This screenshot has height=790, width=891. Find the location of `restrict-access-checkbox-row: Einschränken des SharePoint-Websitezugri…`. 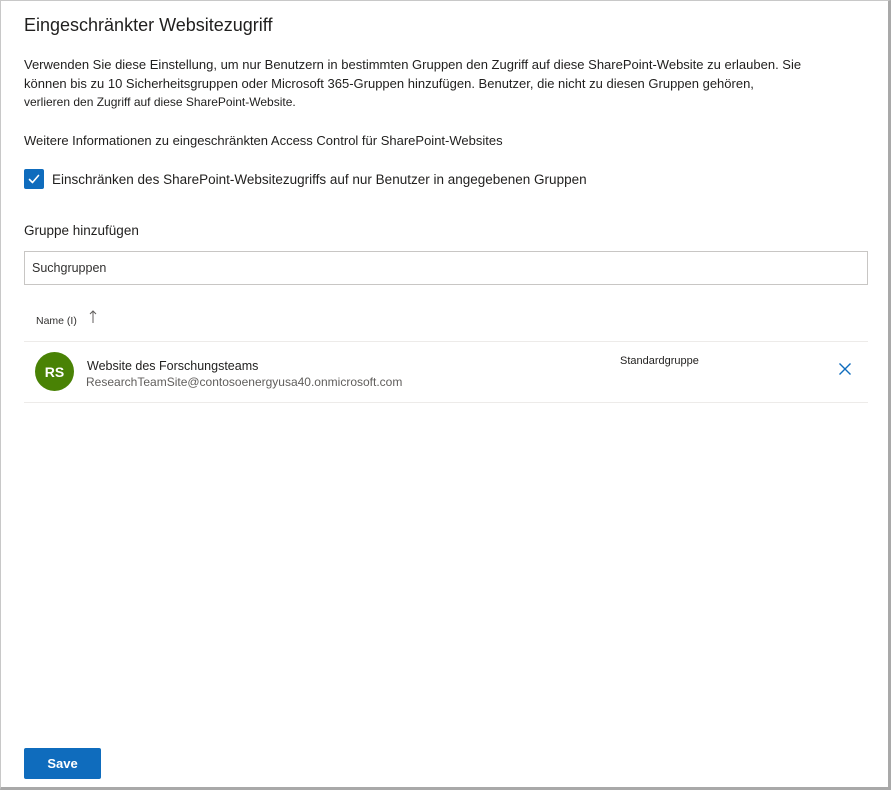

restrict-access-checkbox-row: Einschränken des SharePoint-Websitezugri… is located at coordinates (305, 179).